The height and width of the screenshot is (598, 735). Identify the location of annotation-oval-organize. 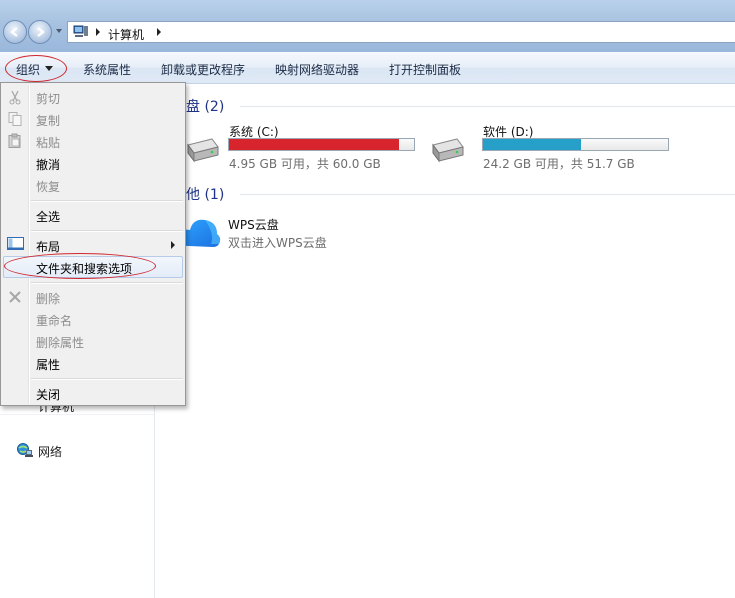
(36, 68).